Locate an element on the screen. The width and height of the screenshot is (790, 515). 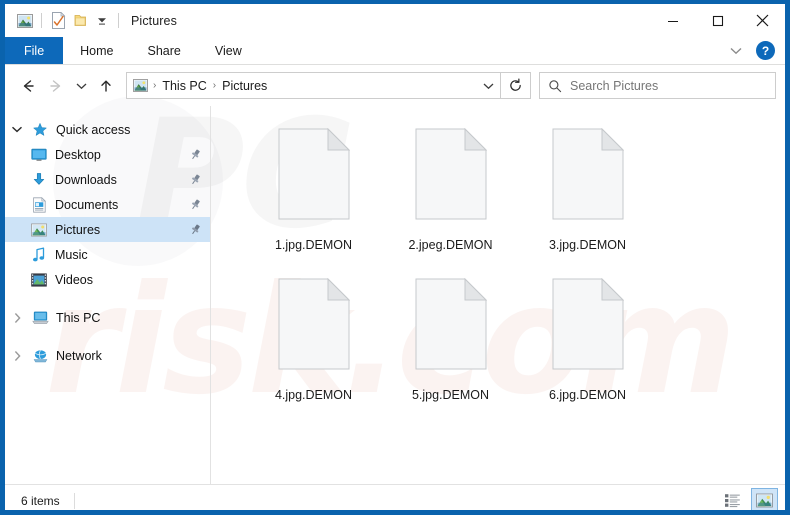
minimize-button is located at coordinates (672, 20).